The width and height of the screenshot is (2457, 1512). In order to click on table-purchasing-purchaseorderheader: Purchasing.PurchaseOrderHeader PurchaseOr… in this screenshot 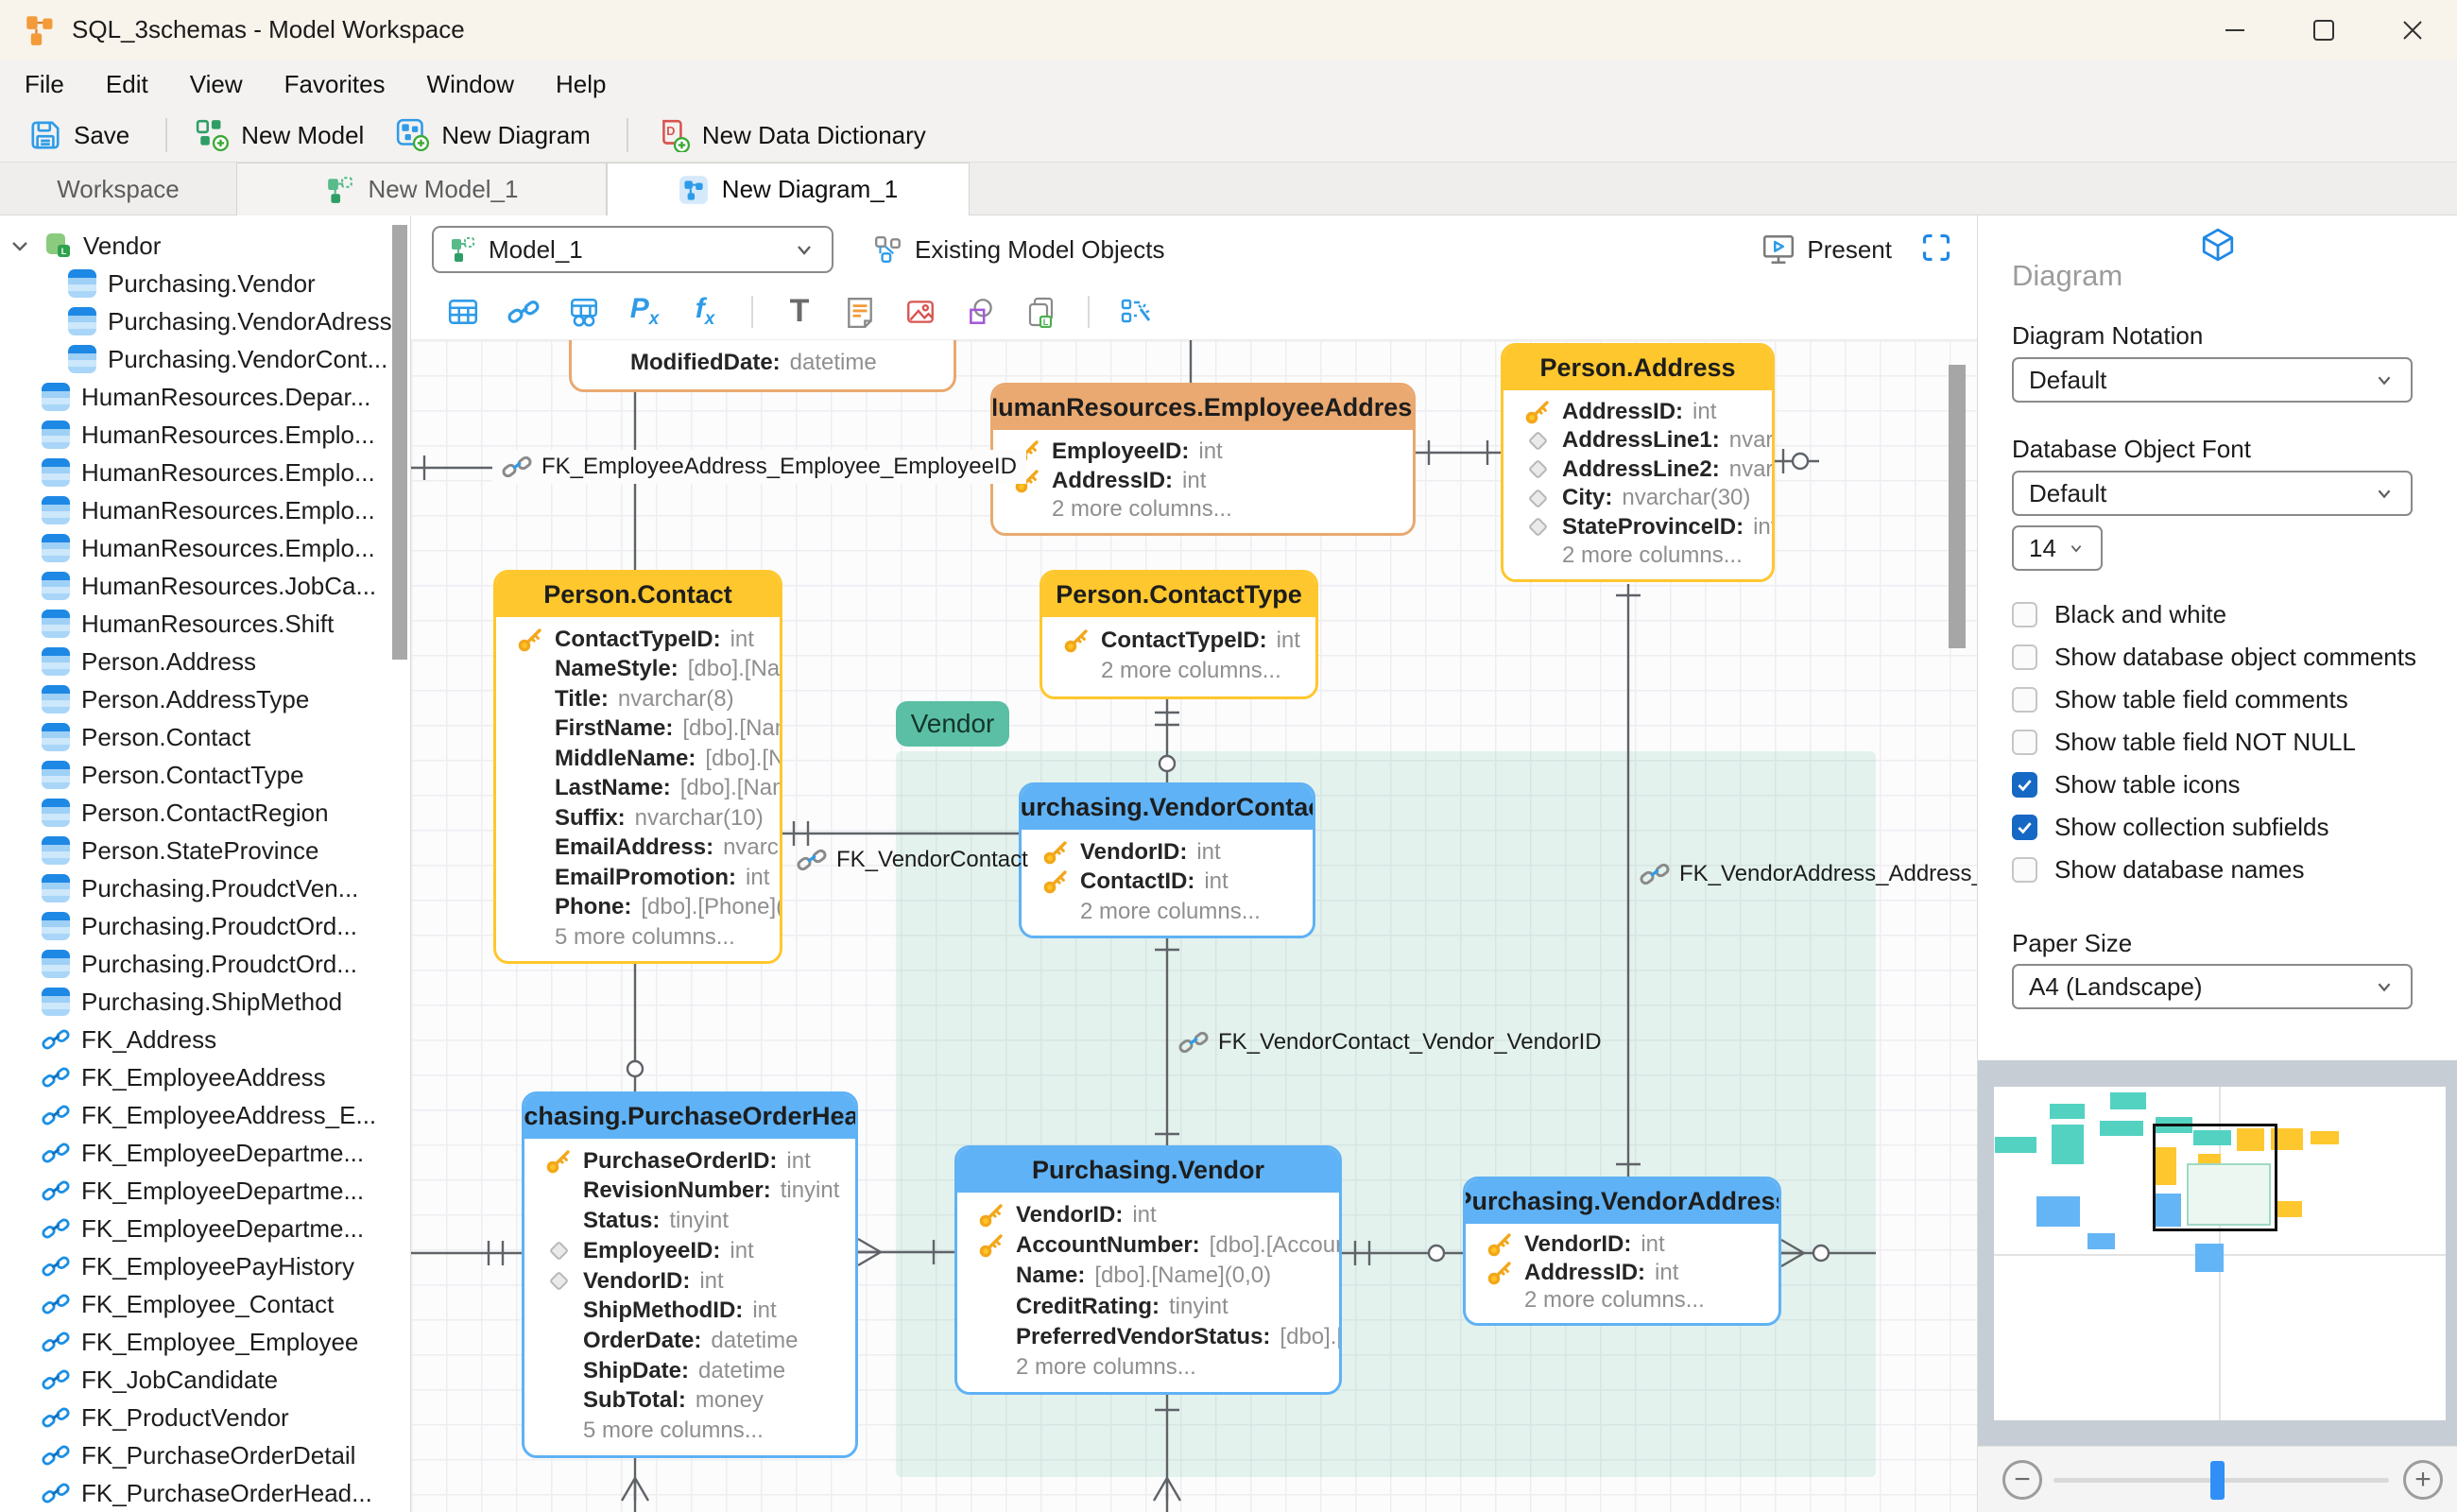, I will do `click(690, 1274)`.